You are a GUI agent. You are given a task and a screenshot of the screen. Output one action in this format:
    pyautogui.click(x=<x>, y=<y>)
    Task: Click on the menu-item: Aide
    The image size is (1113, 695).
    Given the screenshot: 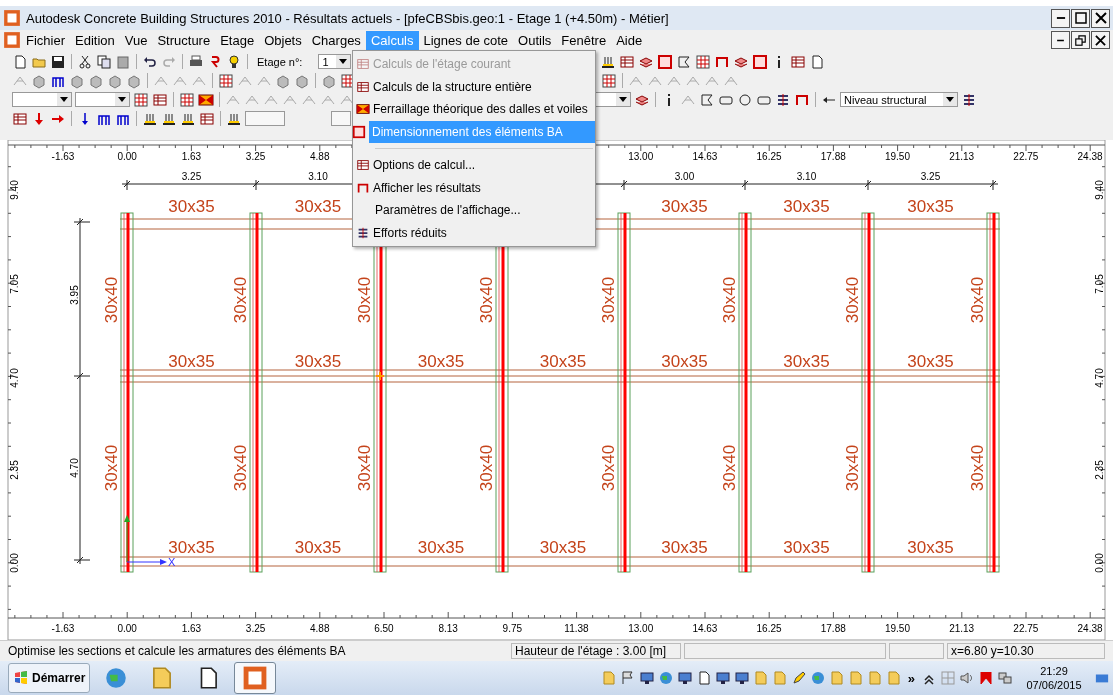 What is the action you would take?
    pyautogui.click(x=629, y=40)
    